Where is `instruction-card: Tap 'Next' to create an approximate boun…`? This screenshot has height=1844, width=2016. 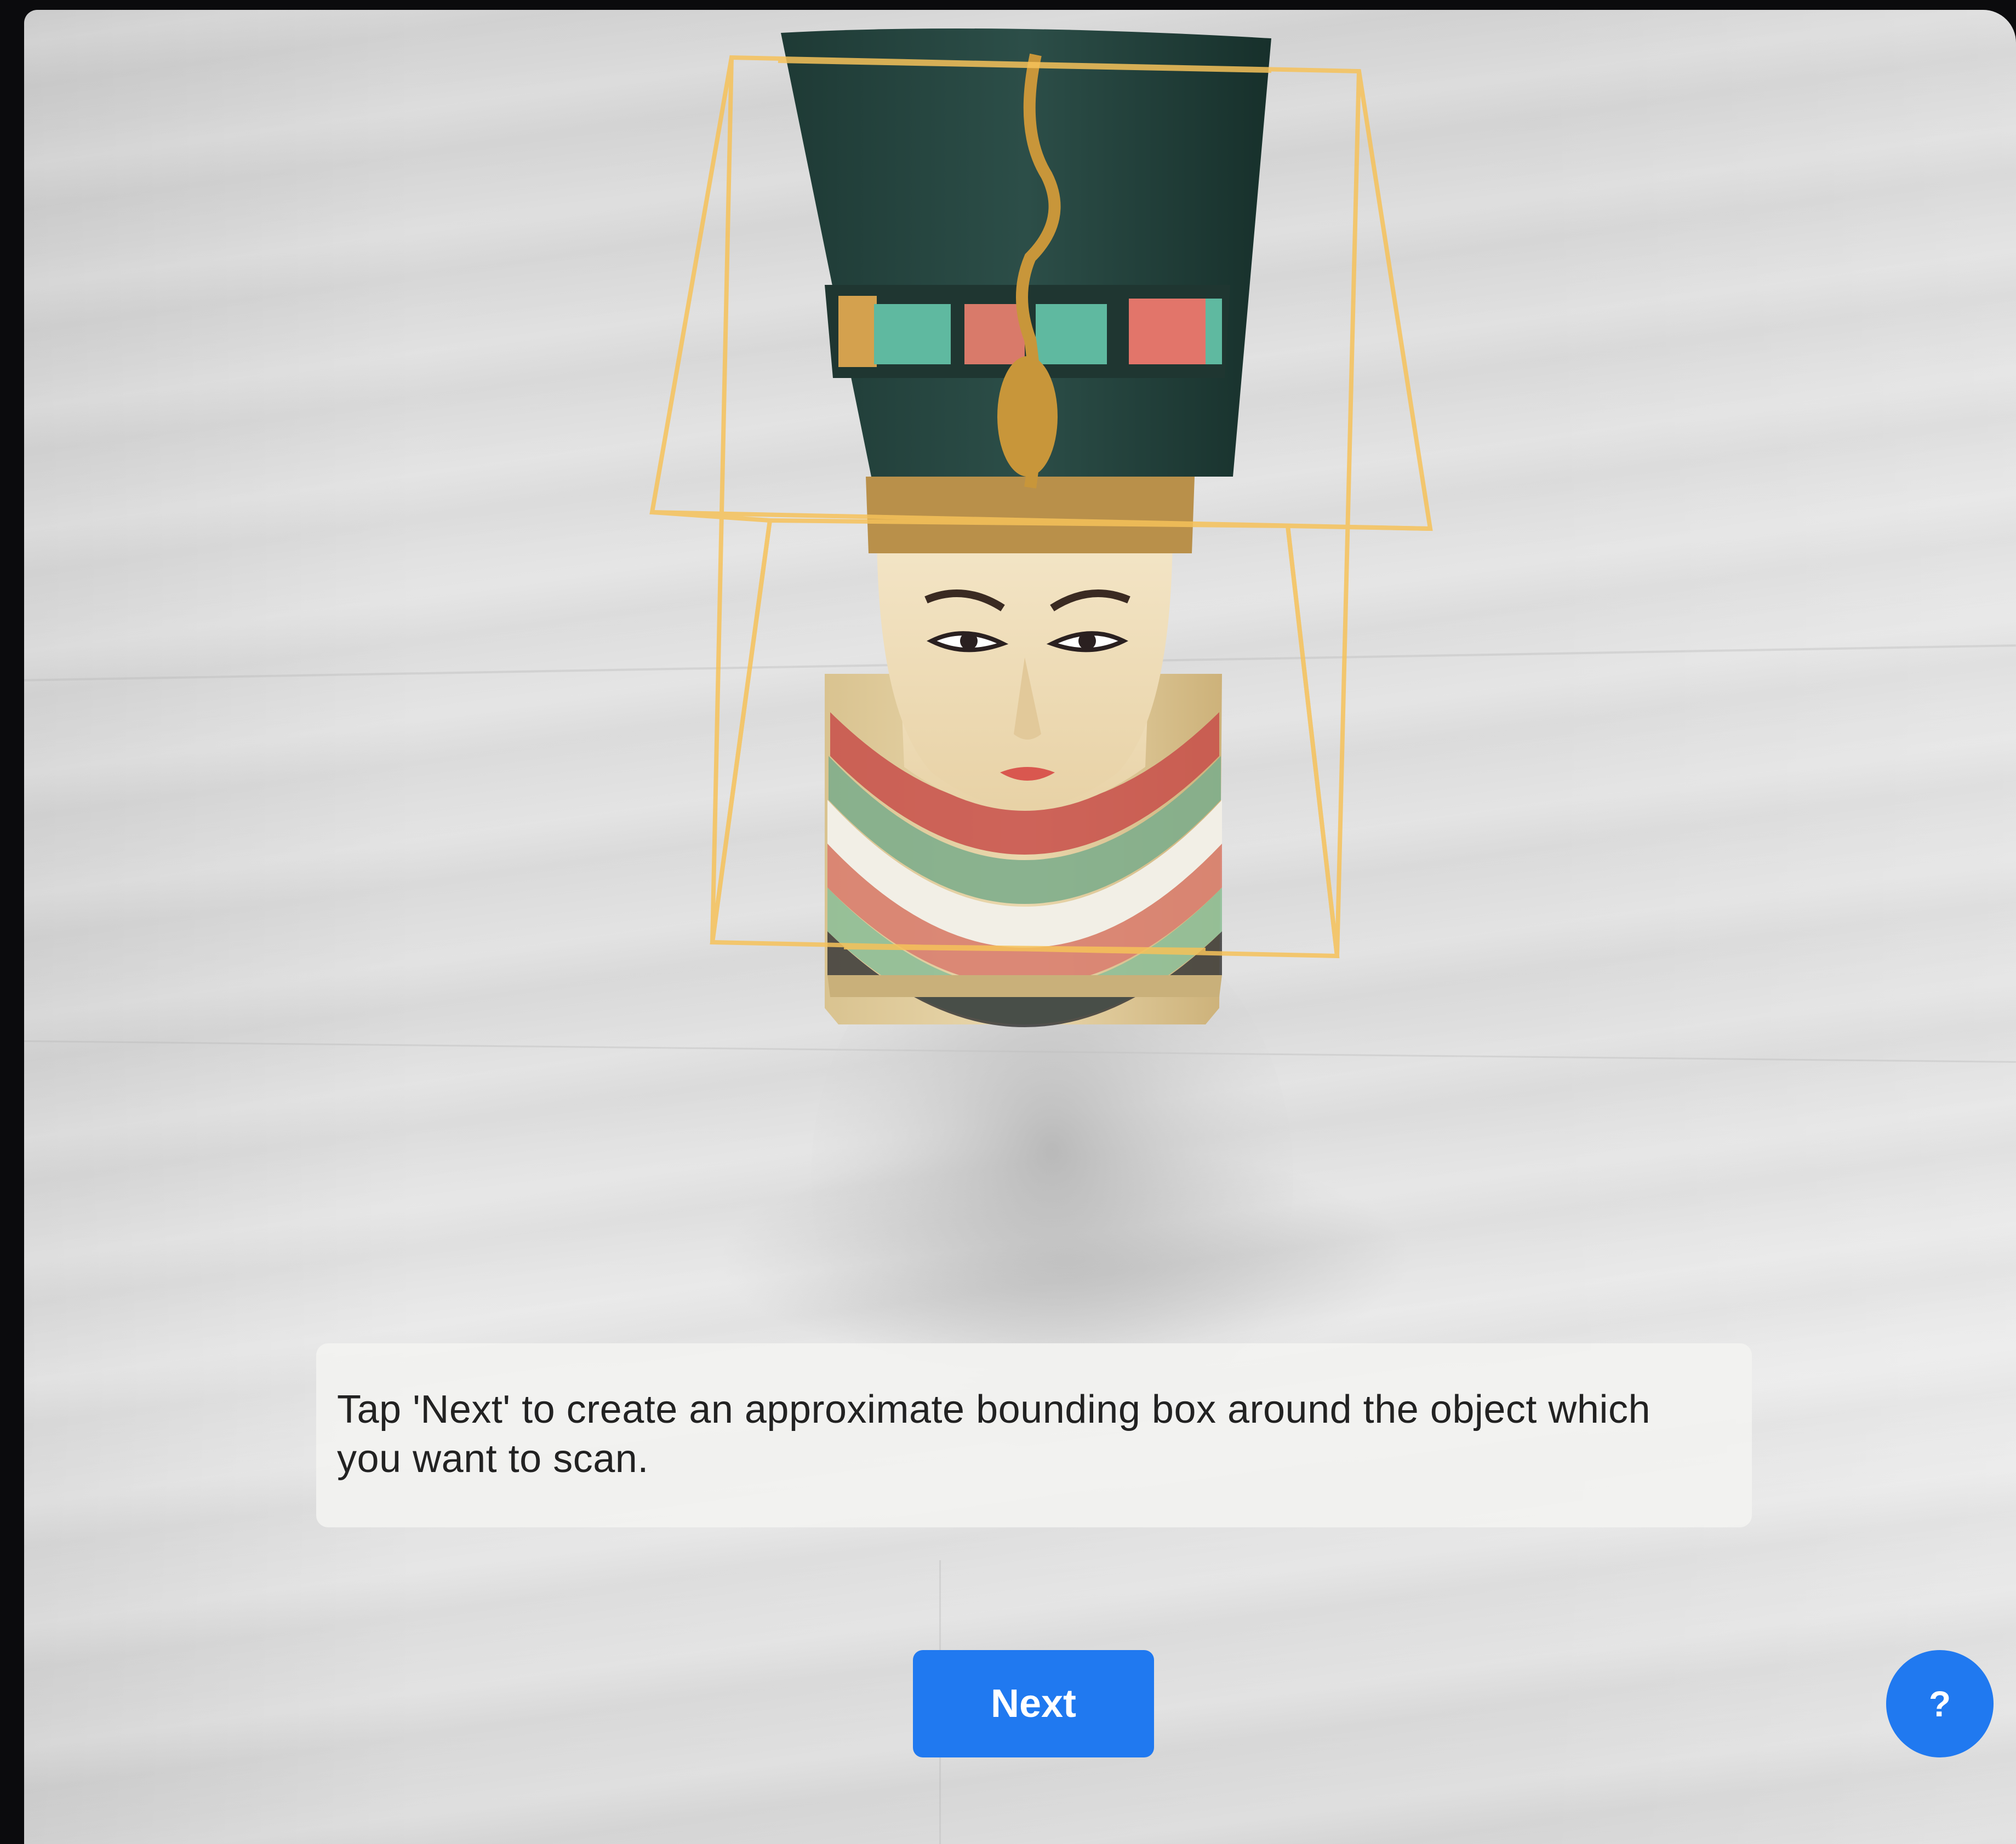
instruction-card: Tap 'Next' to create an approximate boun… is located at coordinates (1034, 1435).